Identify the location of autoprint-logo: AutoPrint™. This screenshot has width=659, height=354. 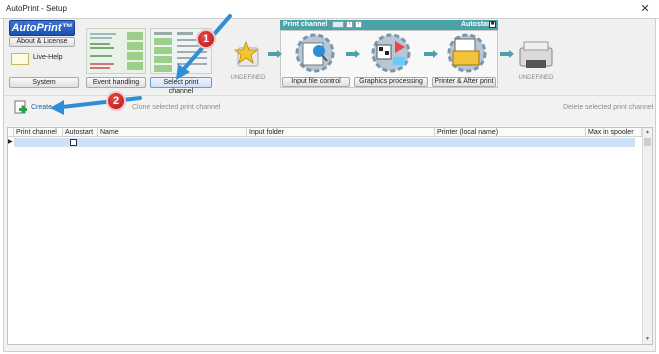
(42, 28).